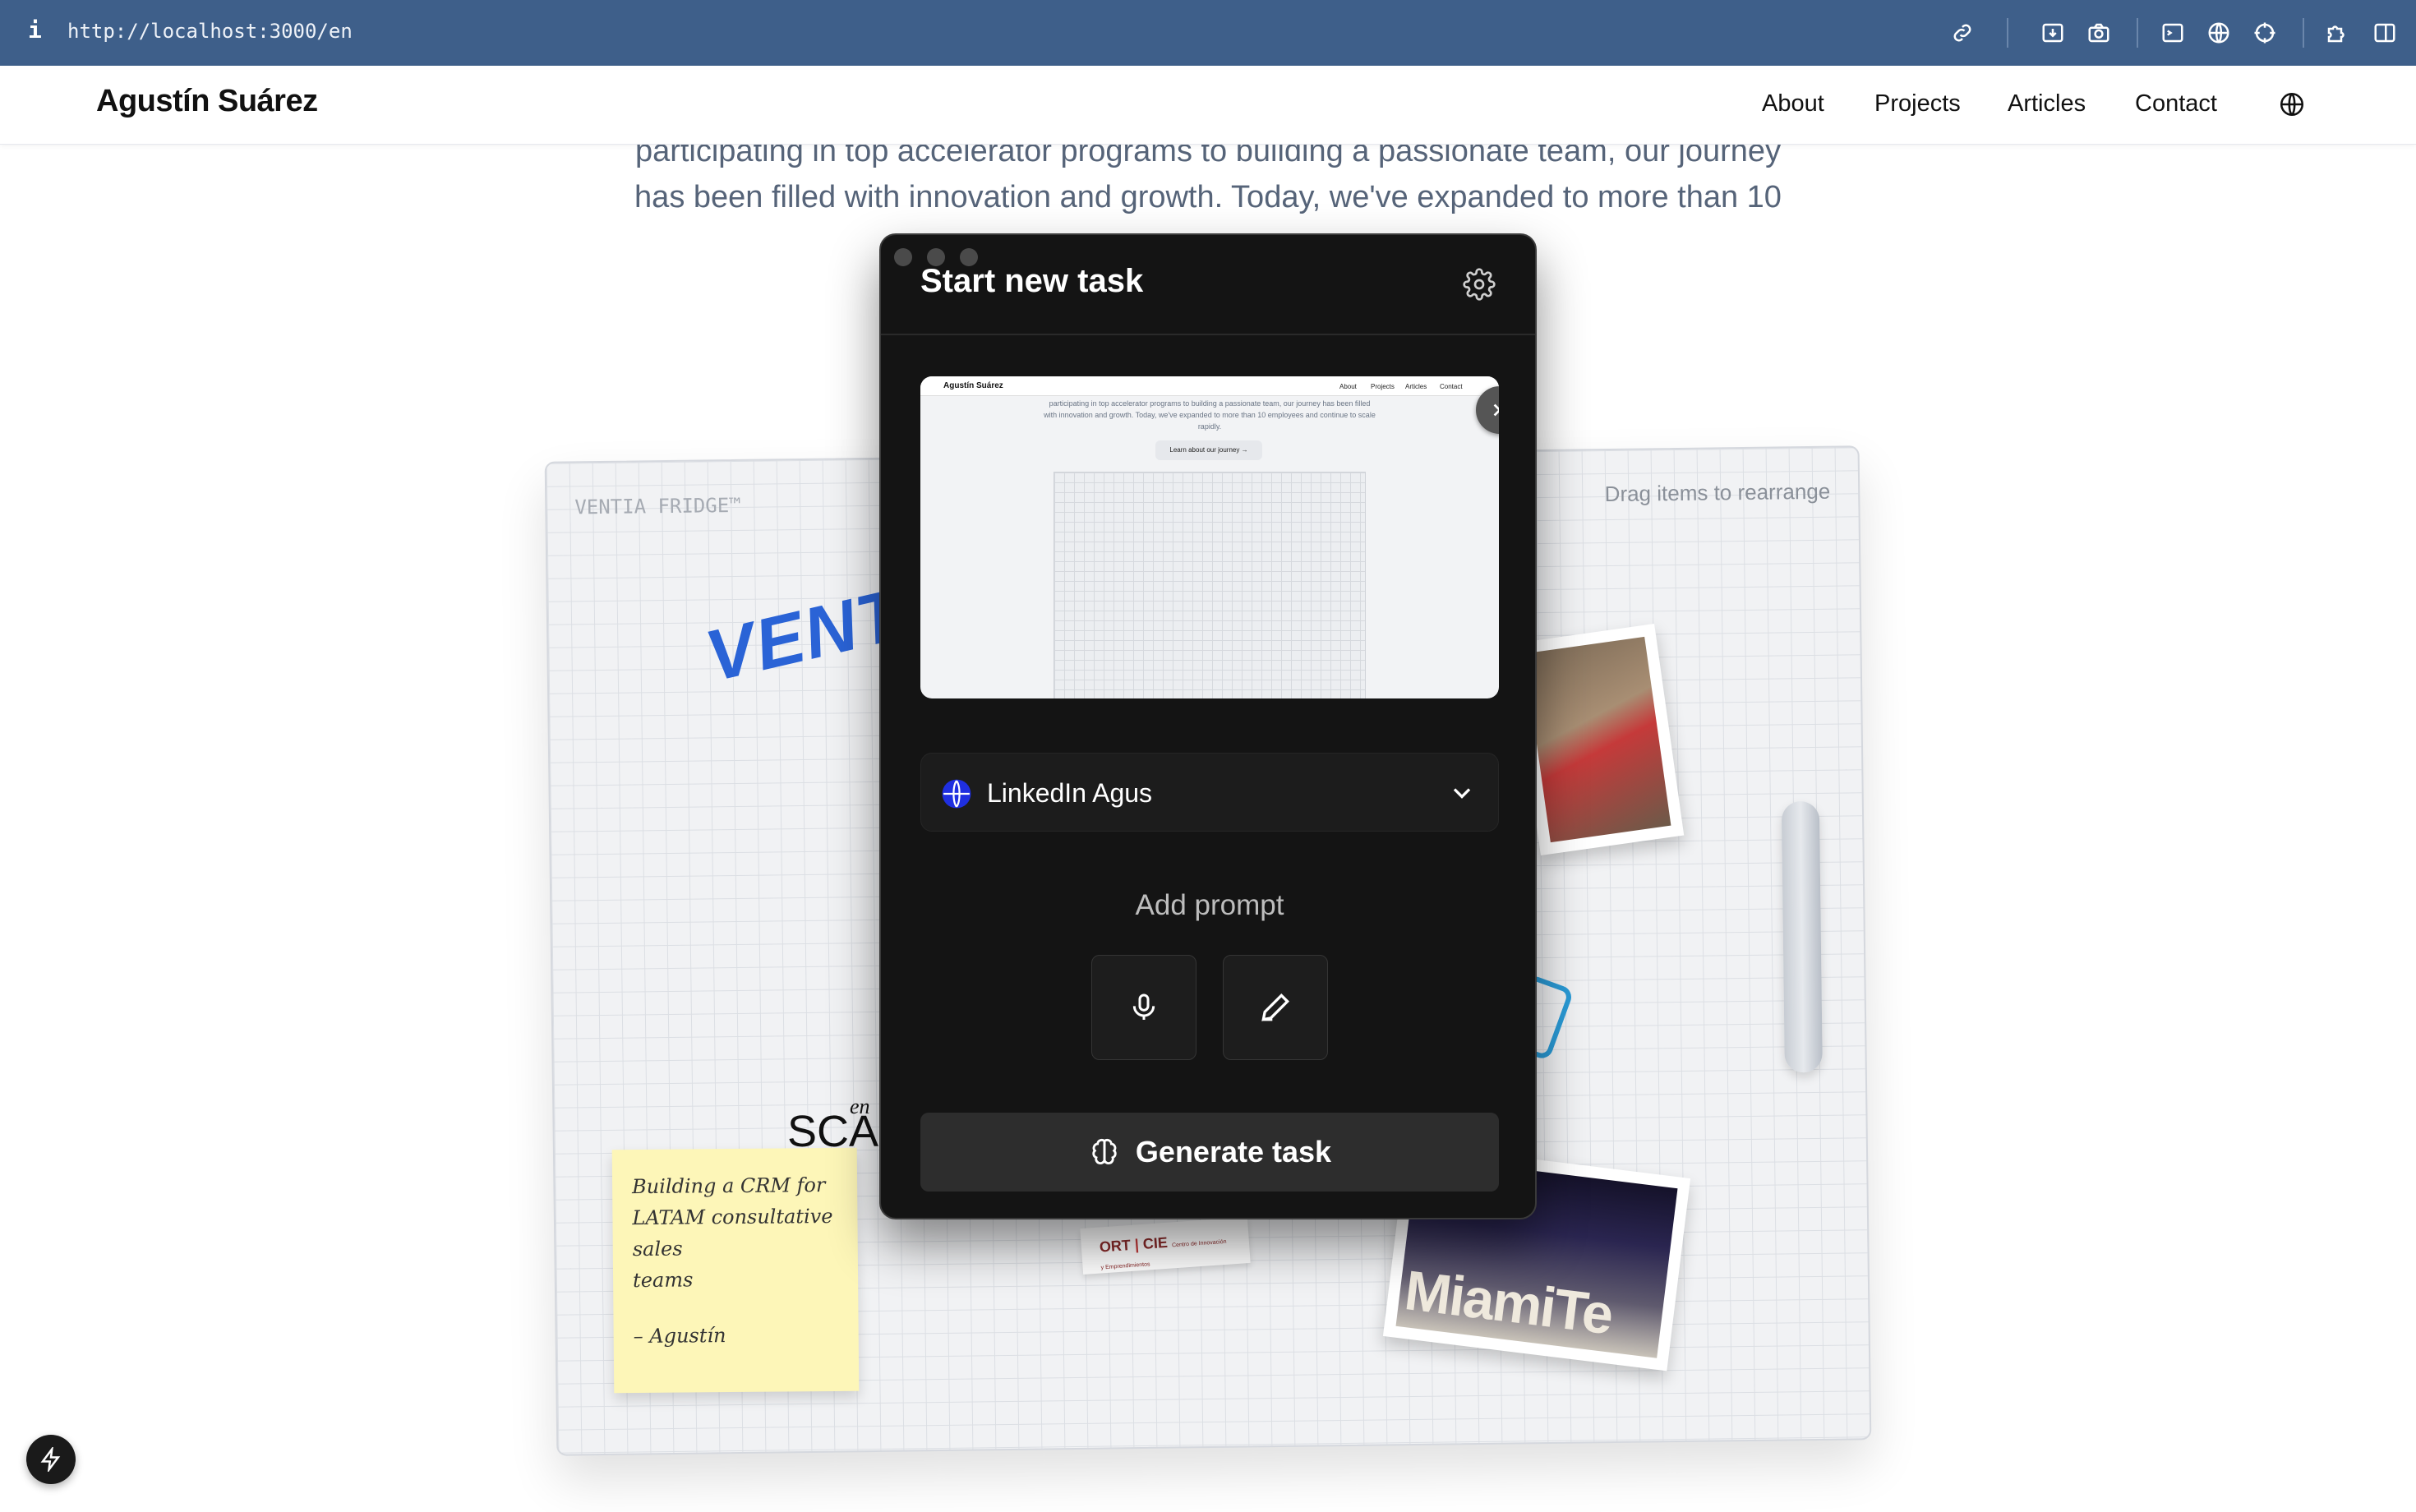 Image resolution: width=2416 pixels, height=1512 pixels. What do you see at coordinates (2053, 33) in the screenshot?
I see `download-icon` at bounding box center [2053, 33].